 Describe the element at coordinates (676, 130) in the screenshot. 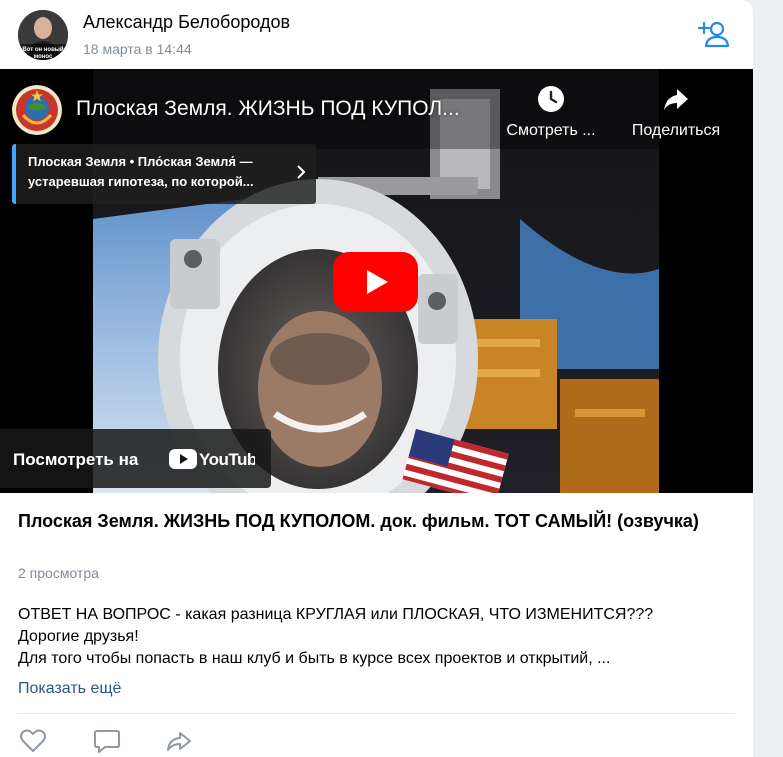

I see `video-share-label: Поделиться` at that location.